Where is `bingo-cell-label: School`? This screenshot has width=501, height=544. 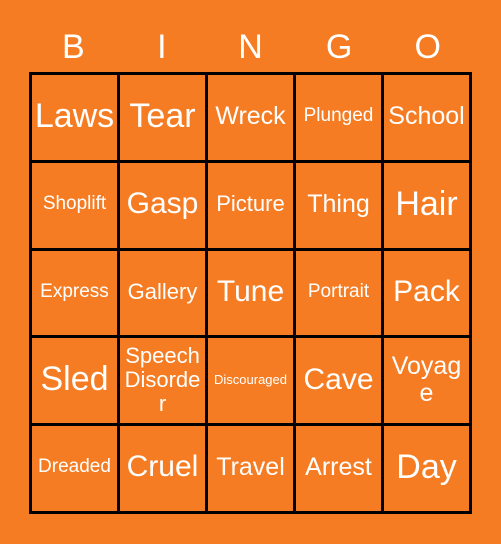
bingo-cell-label: School is located at coordinates (426, 115).